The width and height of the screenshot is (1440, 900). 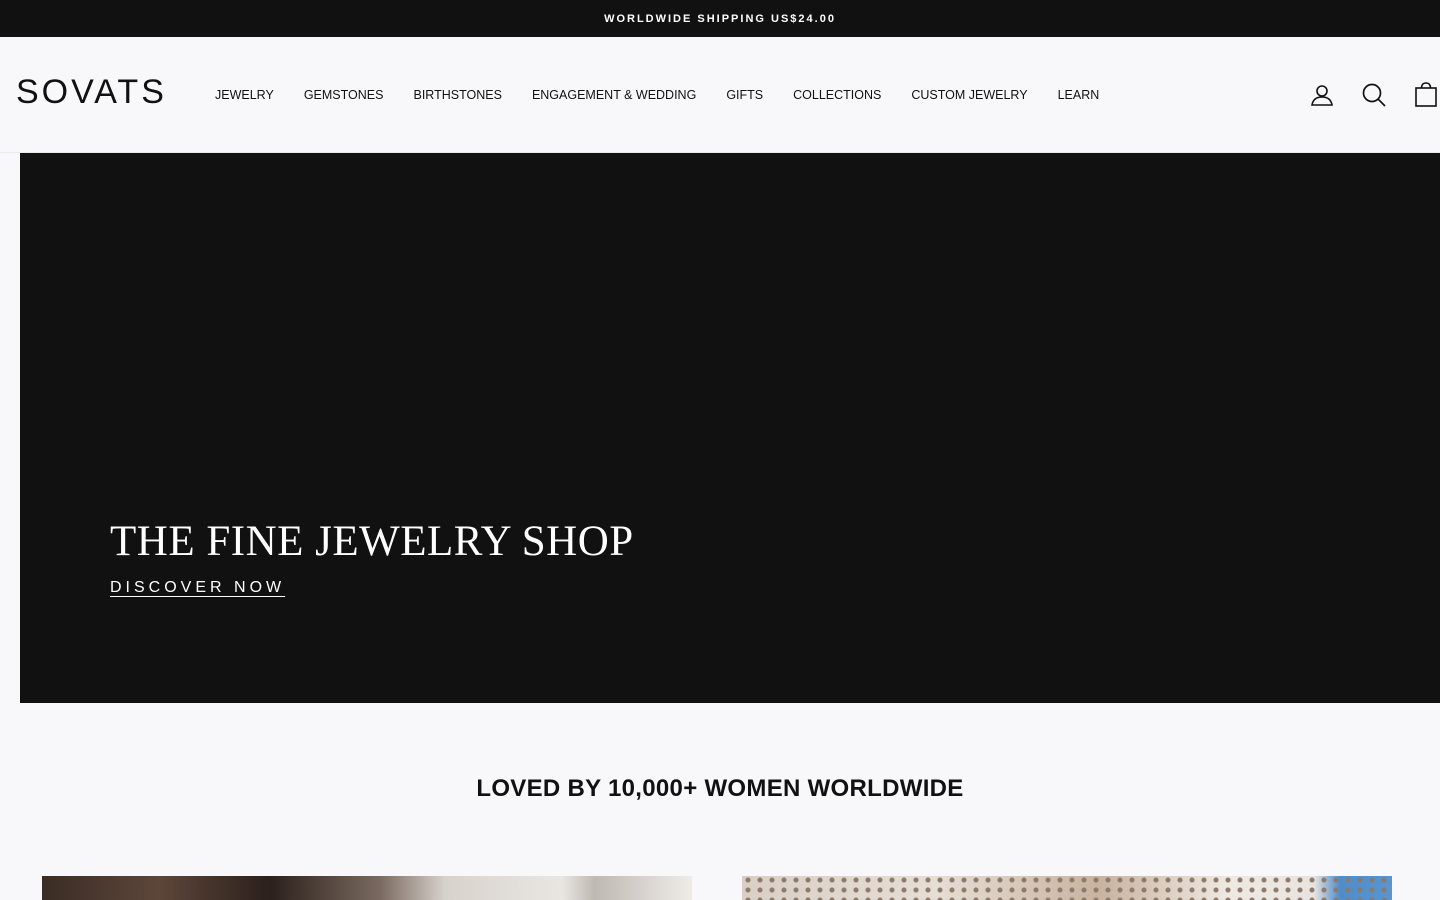 What do you see at coordinates (372, 541) in the screenshot?
I see `hero-title: THE FINE JEWELRY SHOP` at bounding box center [372, 541].